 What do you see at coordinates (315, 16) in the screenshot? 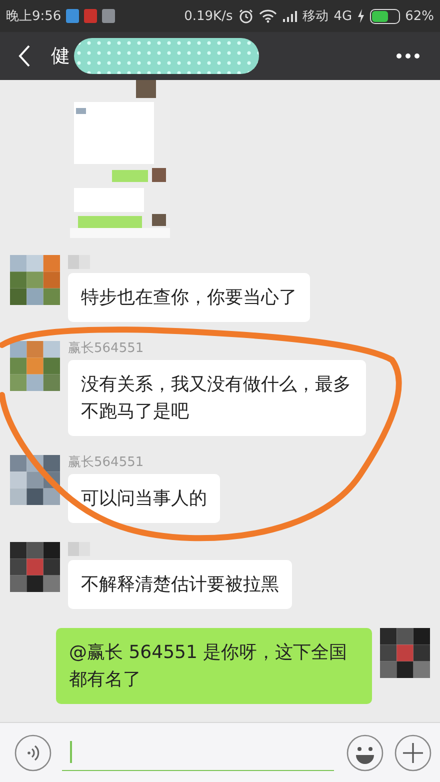
I see `carrier-text: 移动` at bounding box center [315, 16].